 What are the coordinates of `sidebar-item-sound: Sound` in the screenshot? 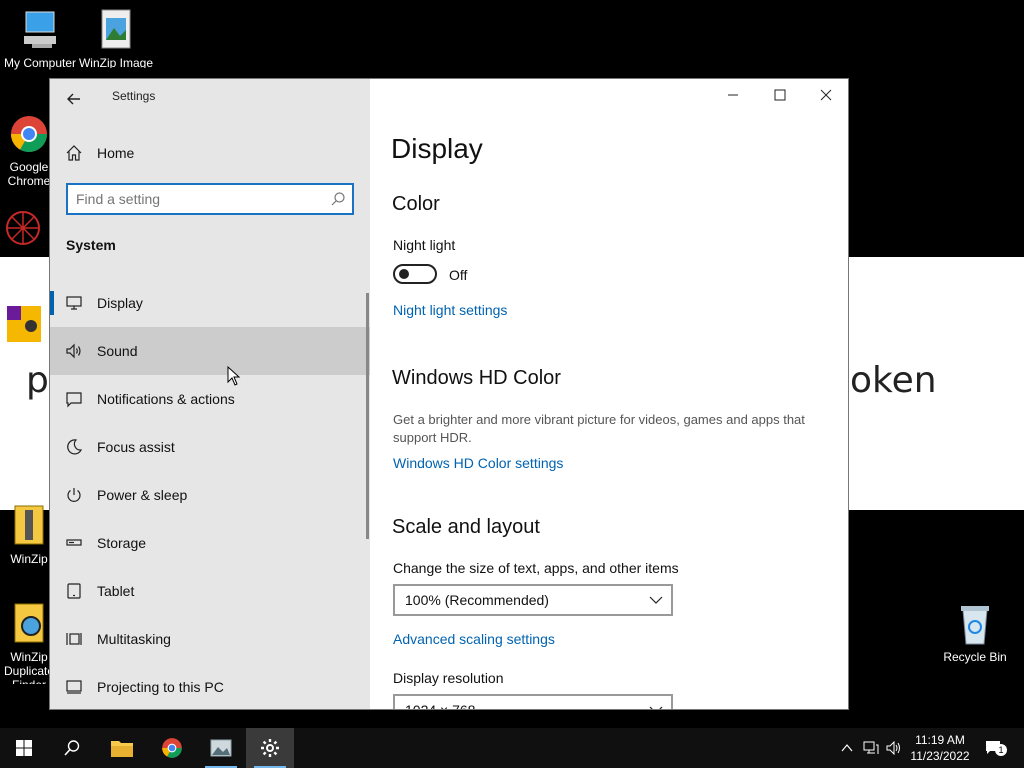 It's located at (210, 351).